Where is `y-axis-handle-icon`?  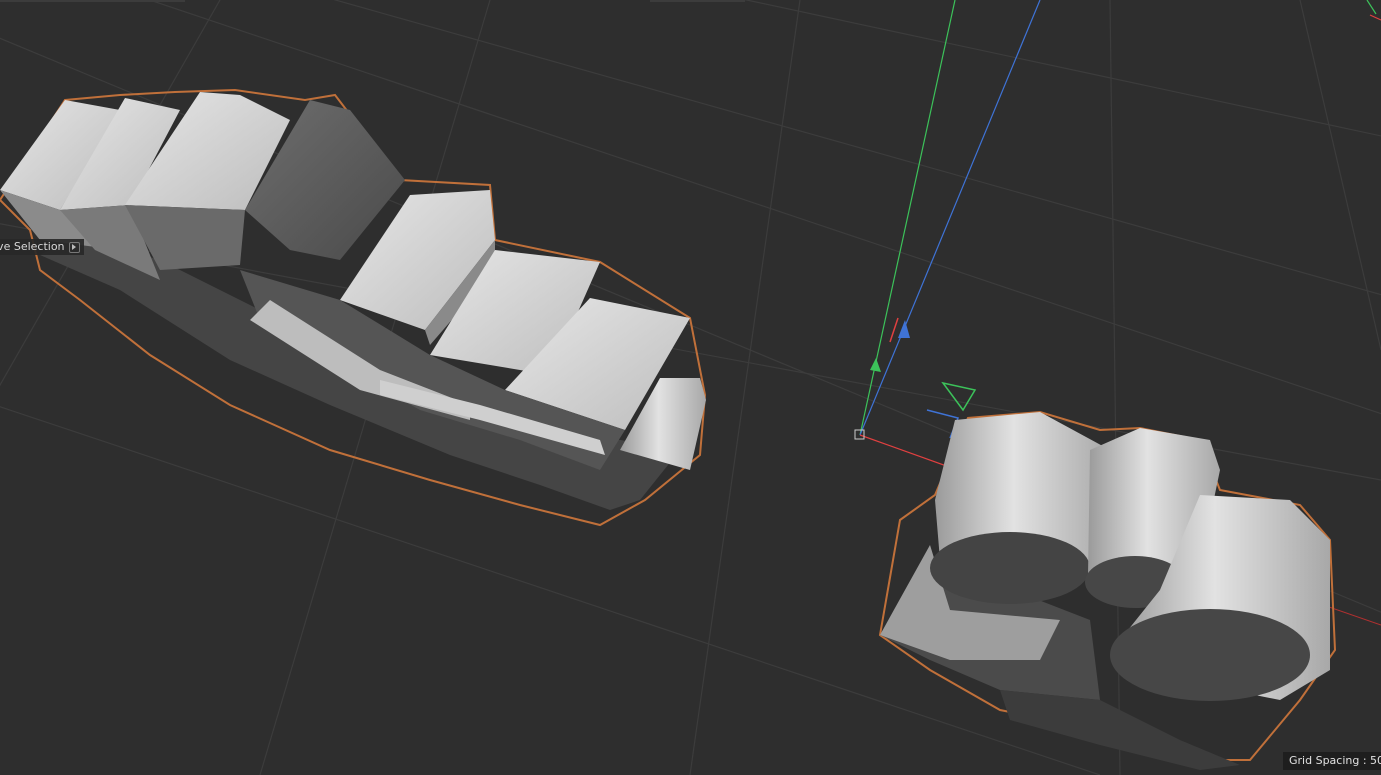
y-axis-handle-icon is located at coordinates (875, 365).